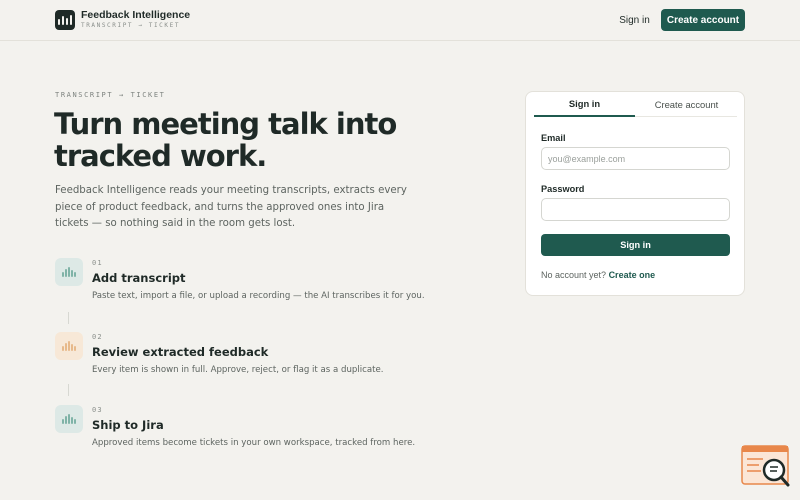 This screenshot has height=500, width=800. What do you see at coordinates (97, 263) in the screenshot?
I see `step-number: 01` at bounding box center [97, 263].